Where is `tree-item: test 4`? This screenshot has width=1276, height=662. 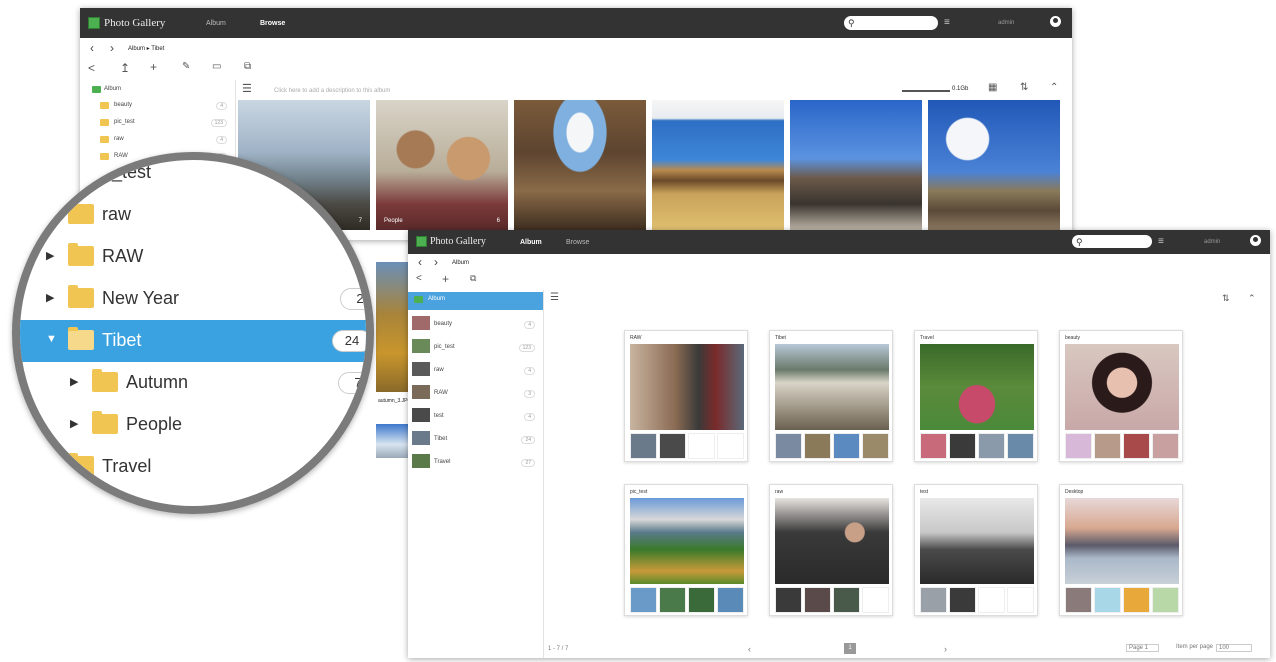 tree-item: test 4 is located at coordinates (475, 416).